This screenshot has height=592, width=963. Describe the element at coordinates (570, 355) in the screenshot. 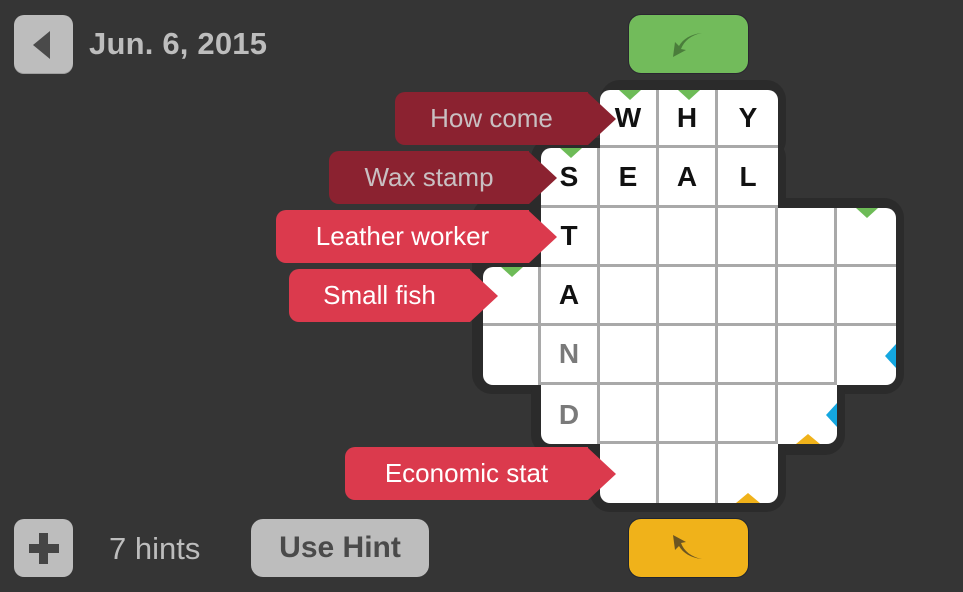

I see `grid-cell: N` at that location.